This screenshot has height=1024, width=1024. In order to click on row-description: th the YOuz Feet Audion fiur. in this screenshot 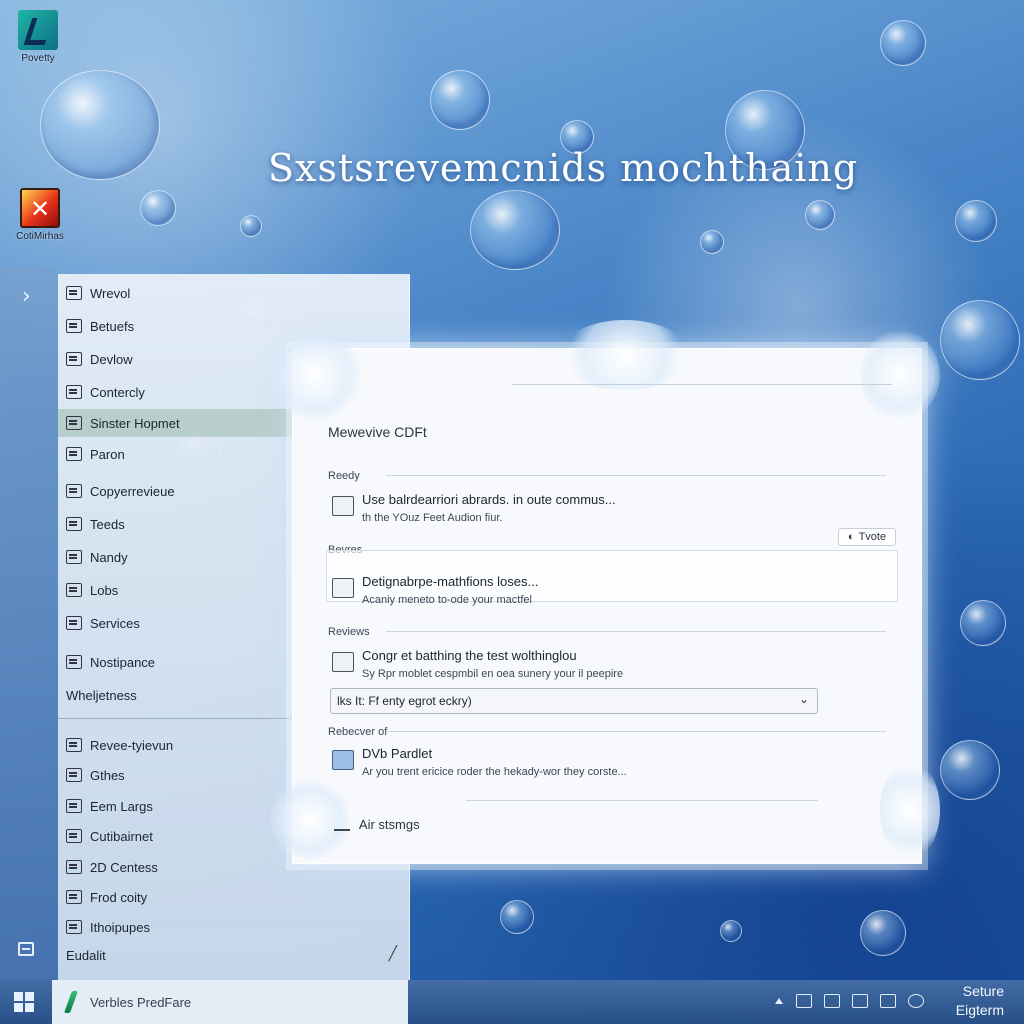, I will do `click(432, 518)`.